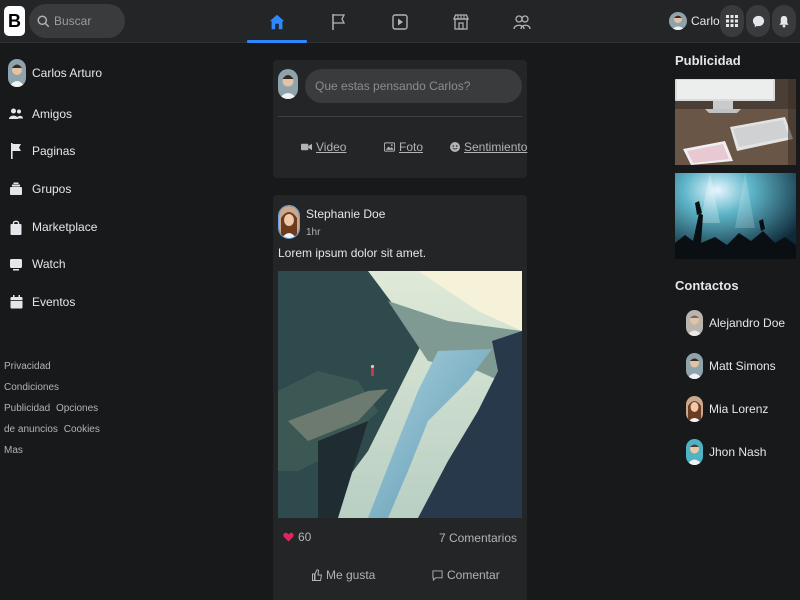  What do you see at coordinates (27, 366) in the screenshot?
I see `footer-link: Privacidad` at bounding box center [27, 366].